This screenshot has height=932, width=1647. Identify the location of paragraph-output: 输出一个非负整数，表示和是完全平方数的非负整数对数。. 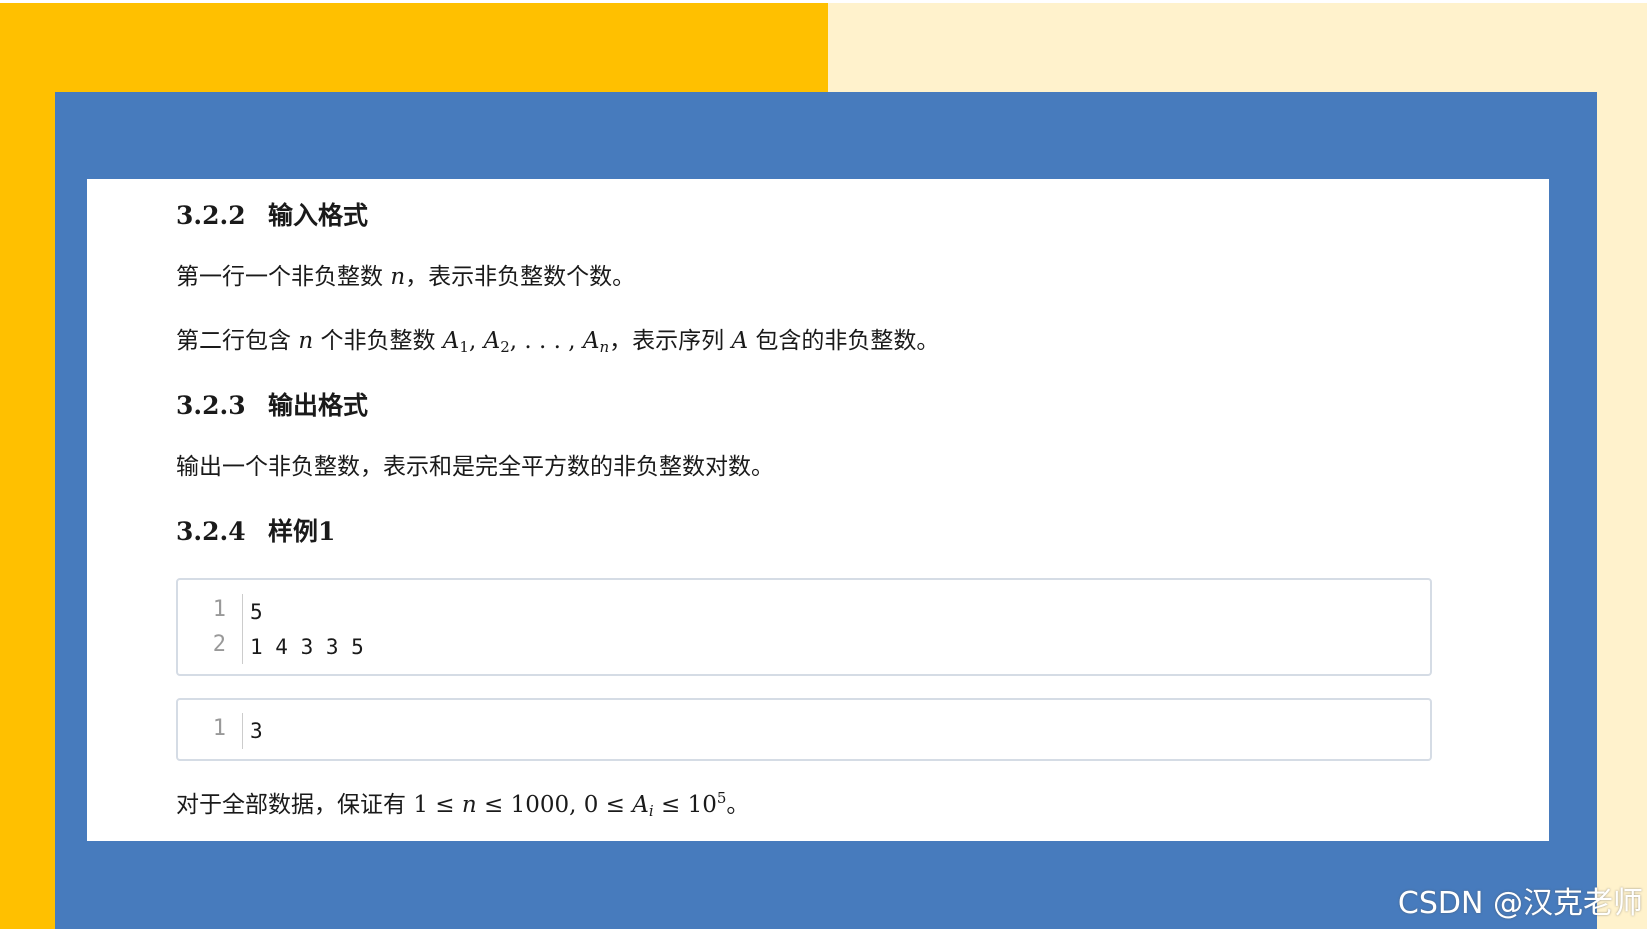
(475, 467).